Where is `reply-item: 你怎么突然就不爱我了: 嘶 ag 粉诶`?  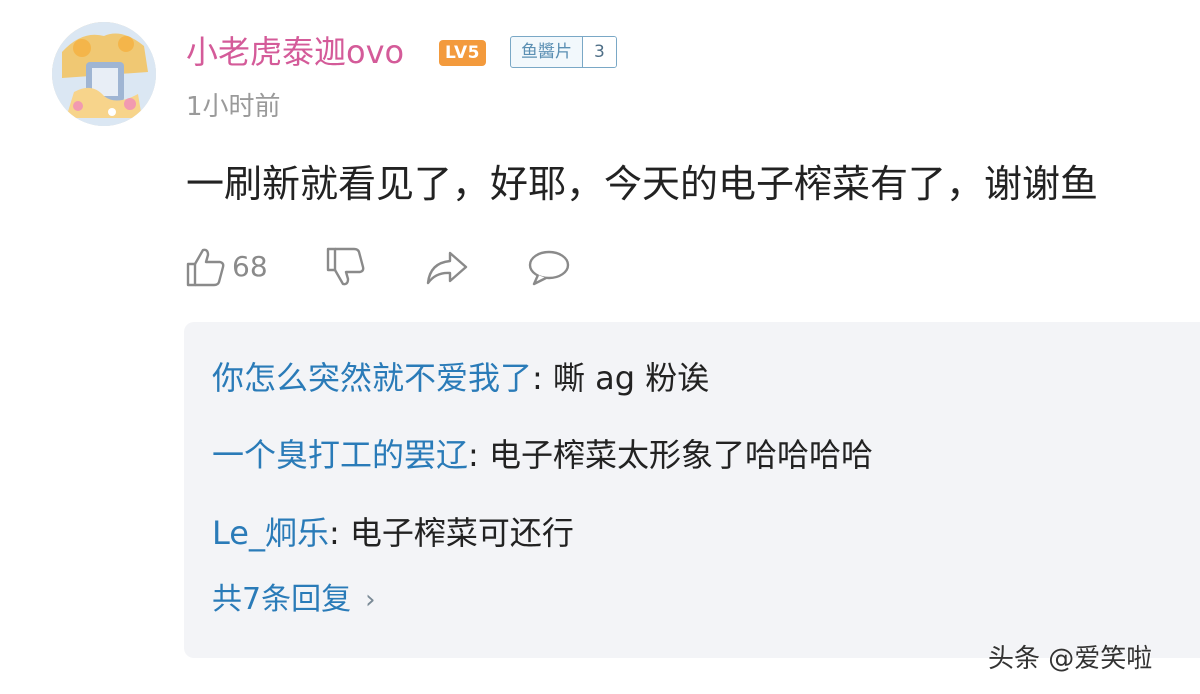 reply-item: 你怎么突然就不爱我了: 嘶 ag 粉诶 is located at coordinates (460, 378).